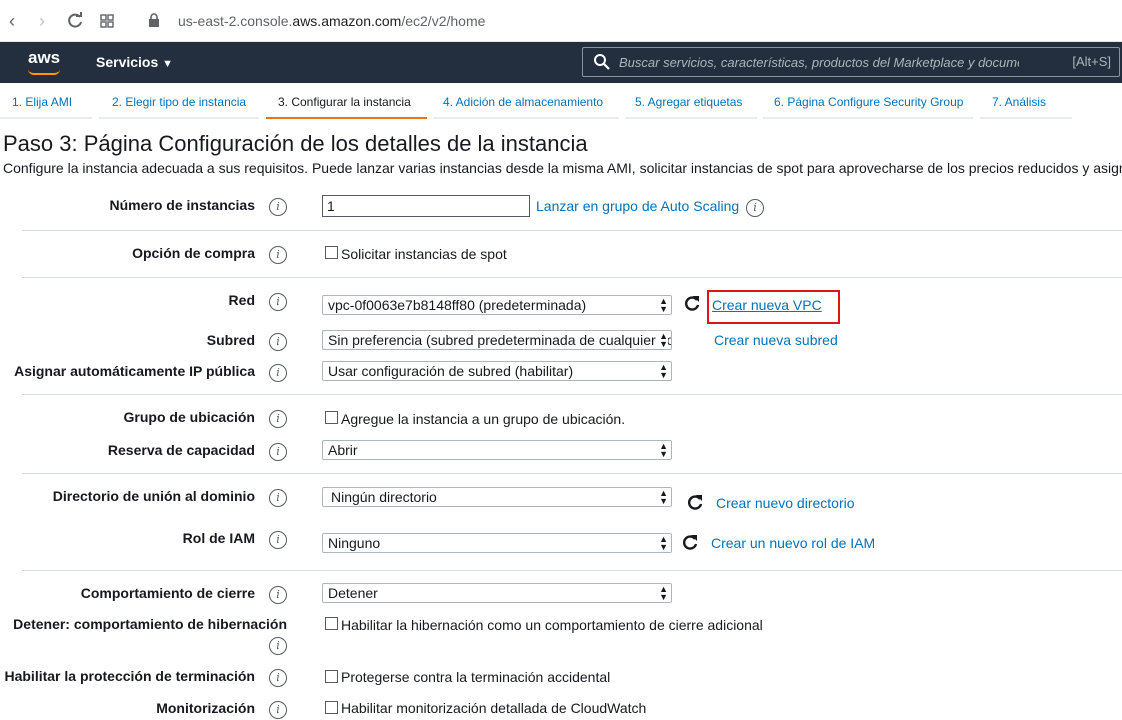 This screenshot has width=1122, height=720. What do you see at coordinates (331, 676) in the screenshot?
I see `termination-checkbox` at bounding box center [331, 676].